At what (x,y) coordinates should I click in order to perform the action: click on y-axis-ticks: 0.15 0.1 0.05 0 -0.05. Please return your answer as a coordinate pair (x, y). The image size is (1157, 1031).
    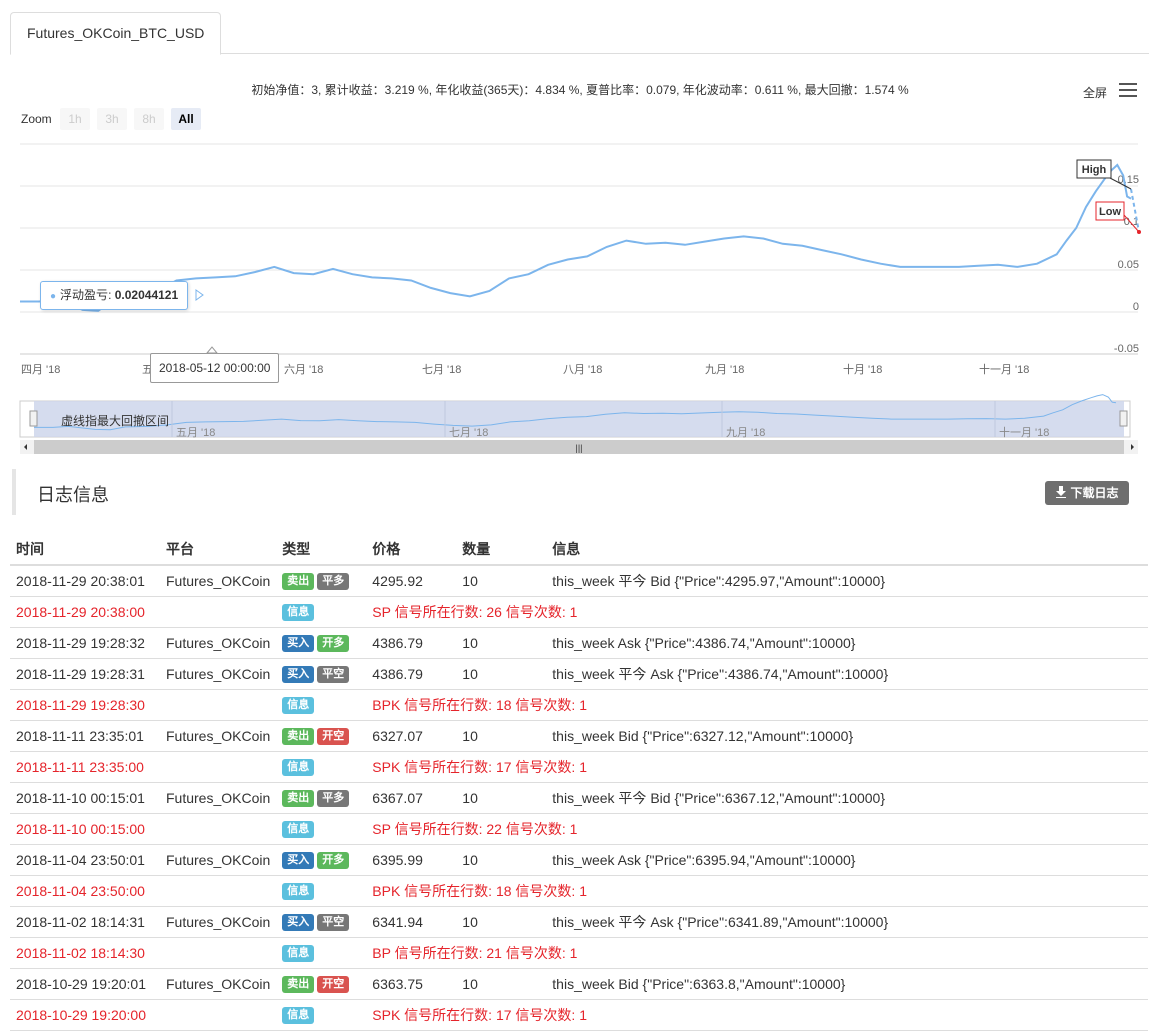
    Looking at the image, I should click on (1126, 264).